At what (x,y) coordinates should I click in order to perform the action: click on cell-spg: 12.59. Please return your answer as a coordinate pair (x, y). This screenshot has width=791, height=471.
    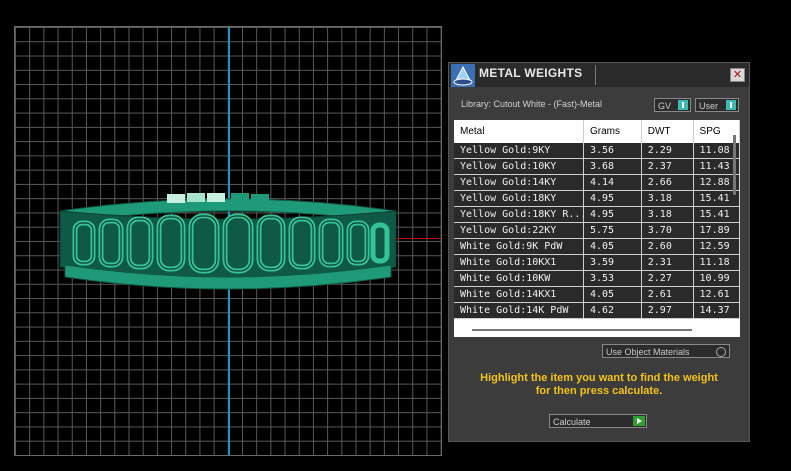
    Looking at the image, I should click on (716, 246).